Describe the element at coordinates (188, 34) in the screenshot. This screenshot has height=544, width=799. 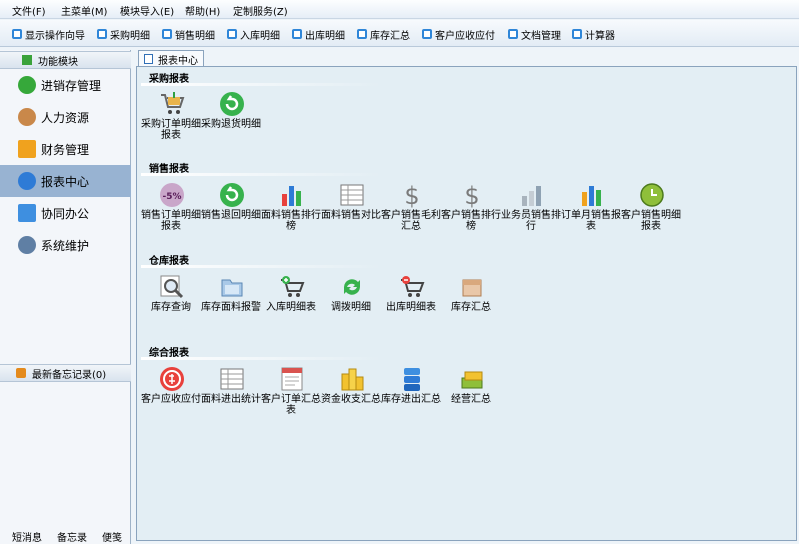
I see `toolbar-sales-detail-button: 销售明细` at that location.